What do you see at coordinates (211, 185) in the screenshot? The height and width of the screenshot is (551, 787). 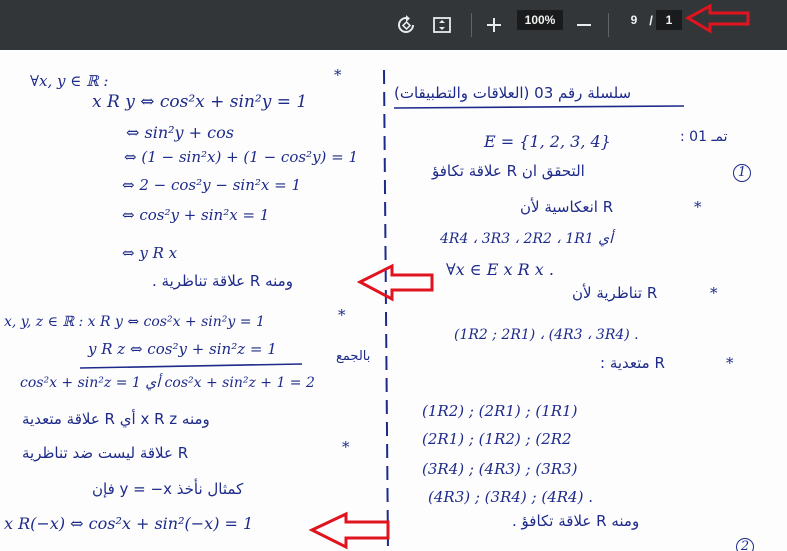 I see `left-line-5: ⇔ 2 − cos²y − sin²x = 1` at bounding box center [211, 185].